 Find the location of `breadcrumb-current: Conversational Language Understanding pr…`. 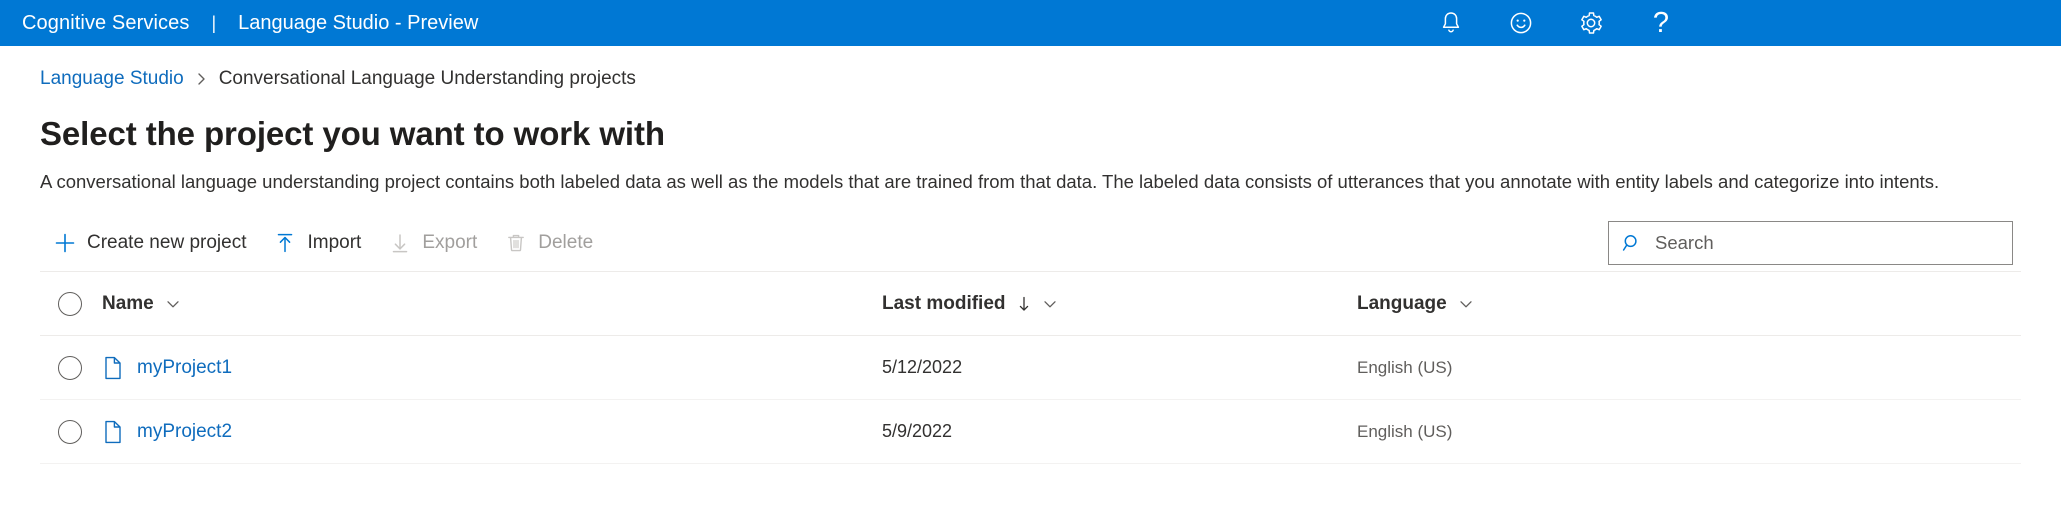

breadcrumb-current: Conversational Language Understanding pr… is located at coordinates (427, 78).